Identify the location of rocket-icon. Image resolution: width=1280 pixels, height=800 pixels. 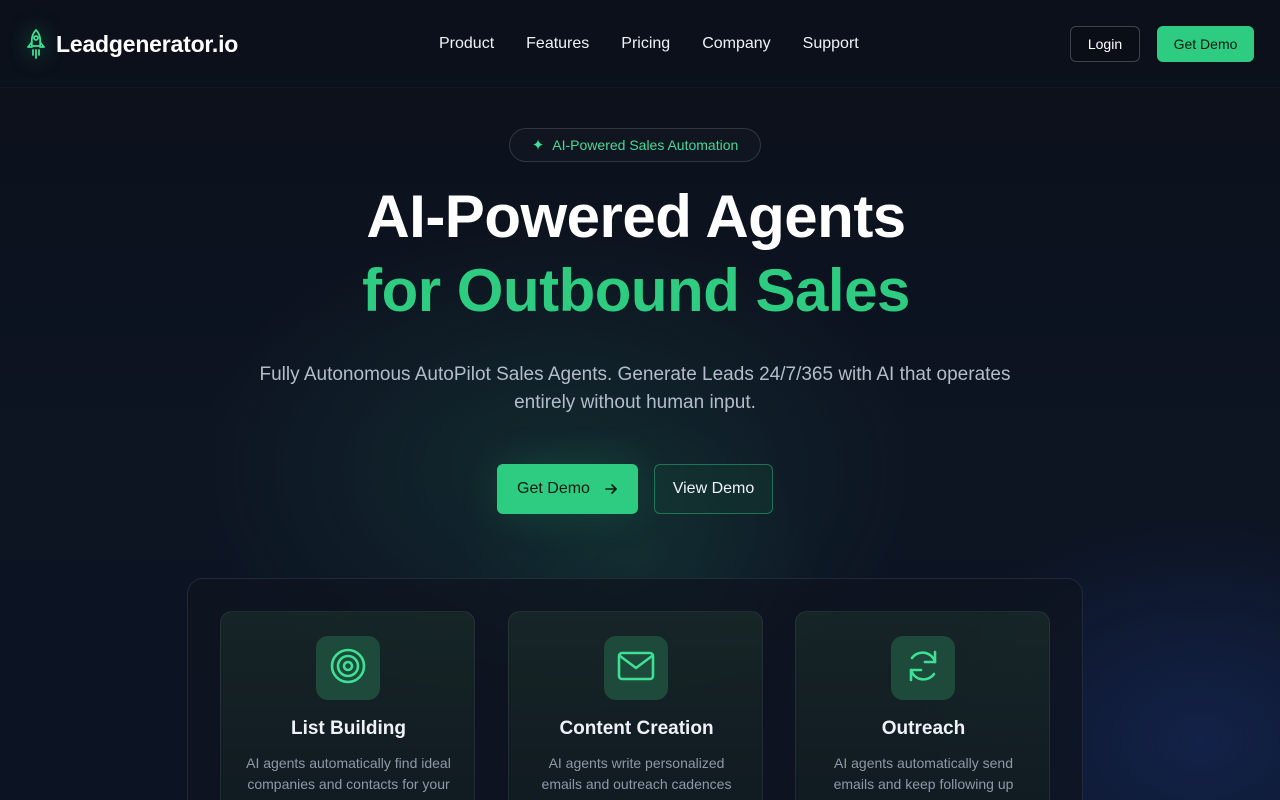
(36, 44).